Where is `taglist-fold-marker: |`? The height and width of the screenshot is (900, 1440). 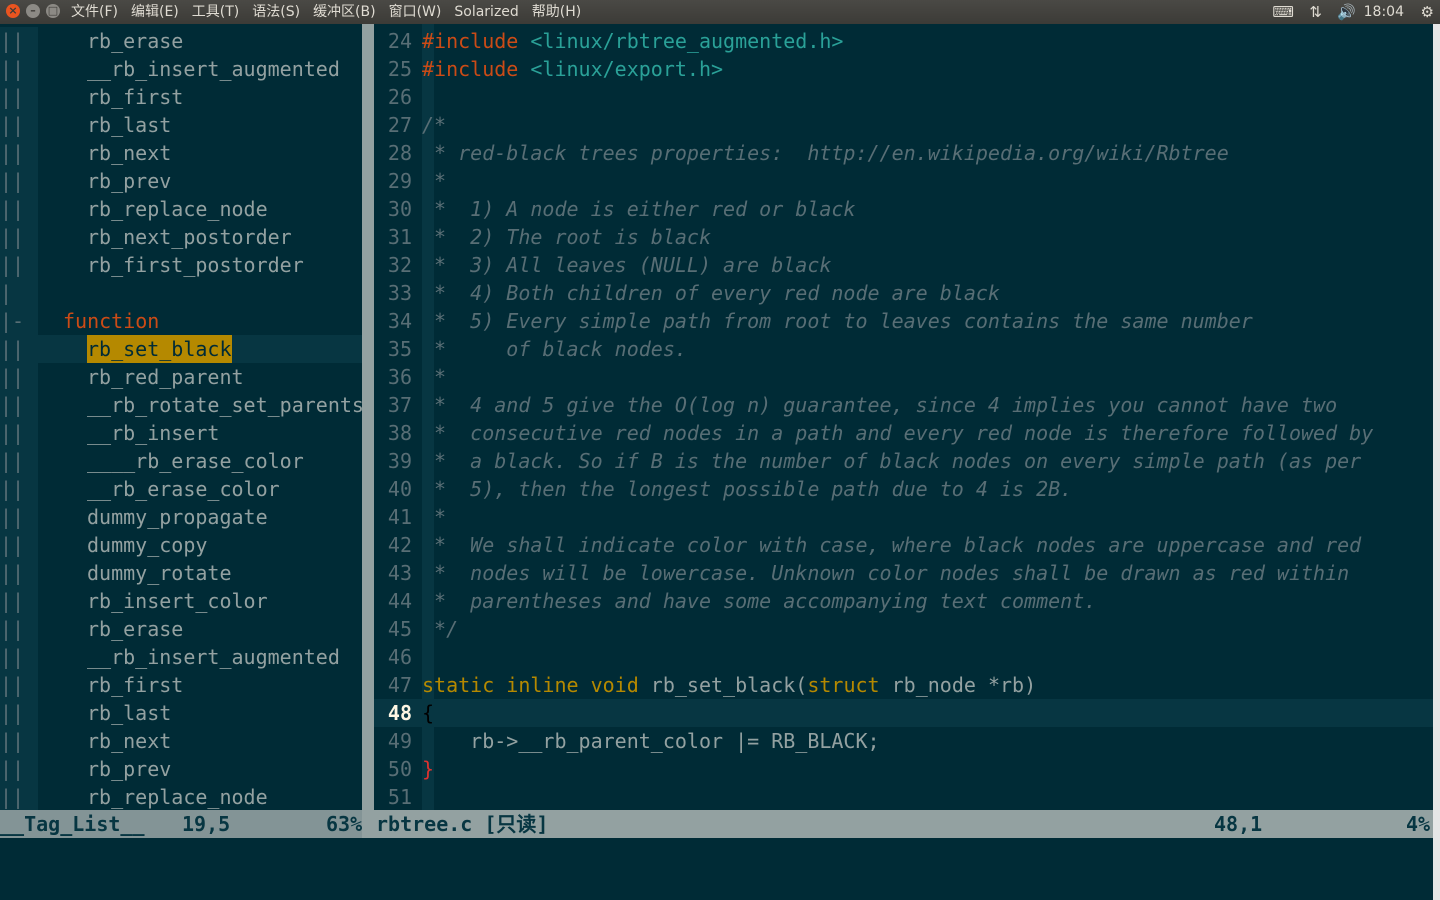 taglist-fold-marker: | is located at coordinates (6, 293).